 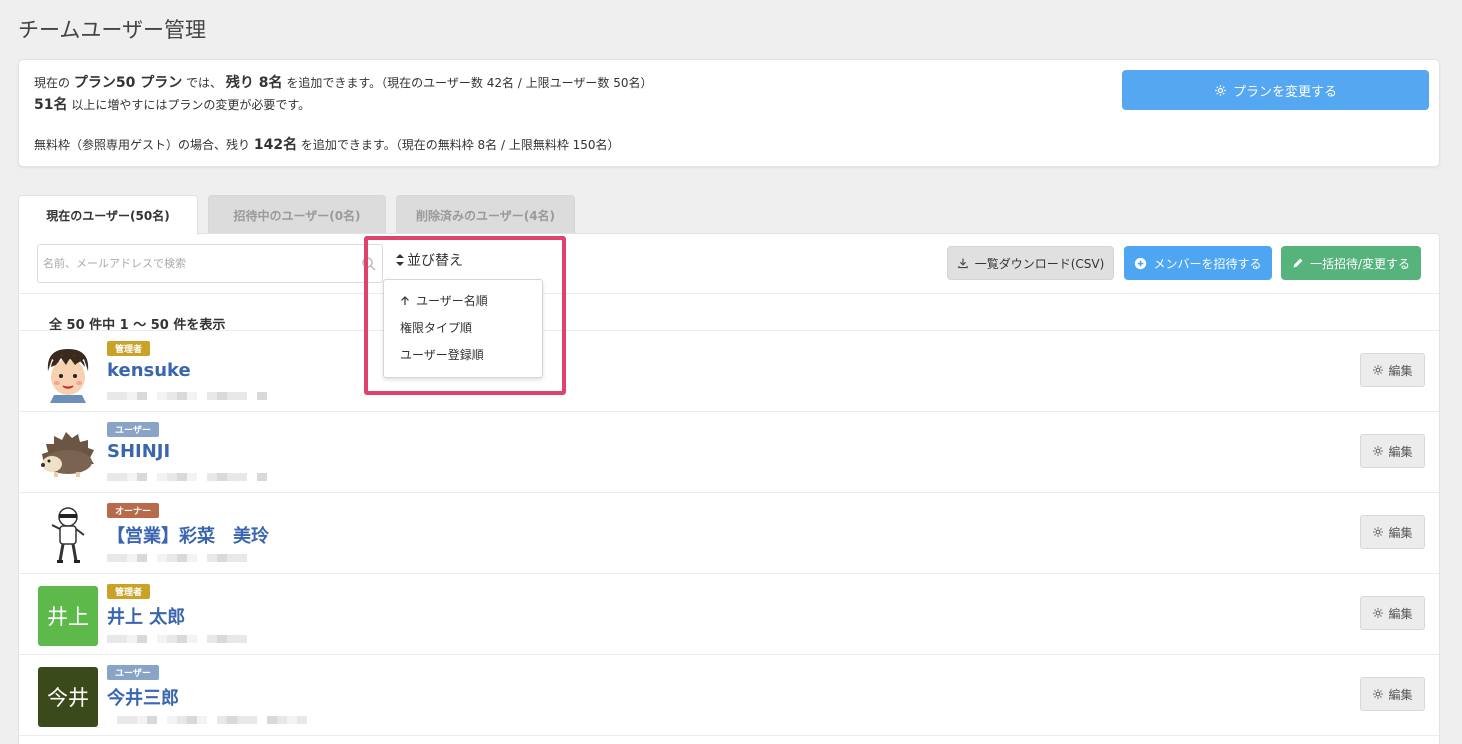 What do you see at coordinates (442, 355) in the screenshot?
I see `sort-option-label: ユーザー登録順` at bounding box center [442, 355].